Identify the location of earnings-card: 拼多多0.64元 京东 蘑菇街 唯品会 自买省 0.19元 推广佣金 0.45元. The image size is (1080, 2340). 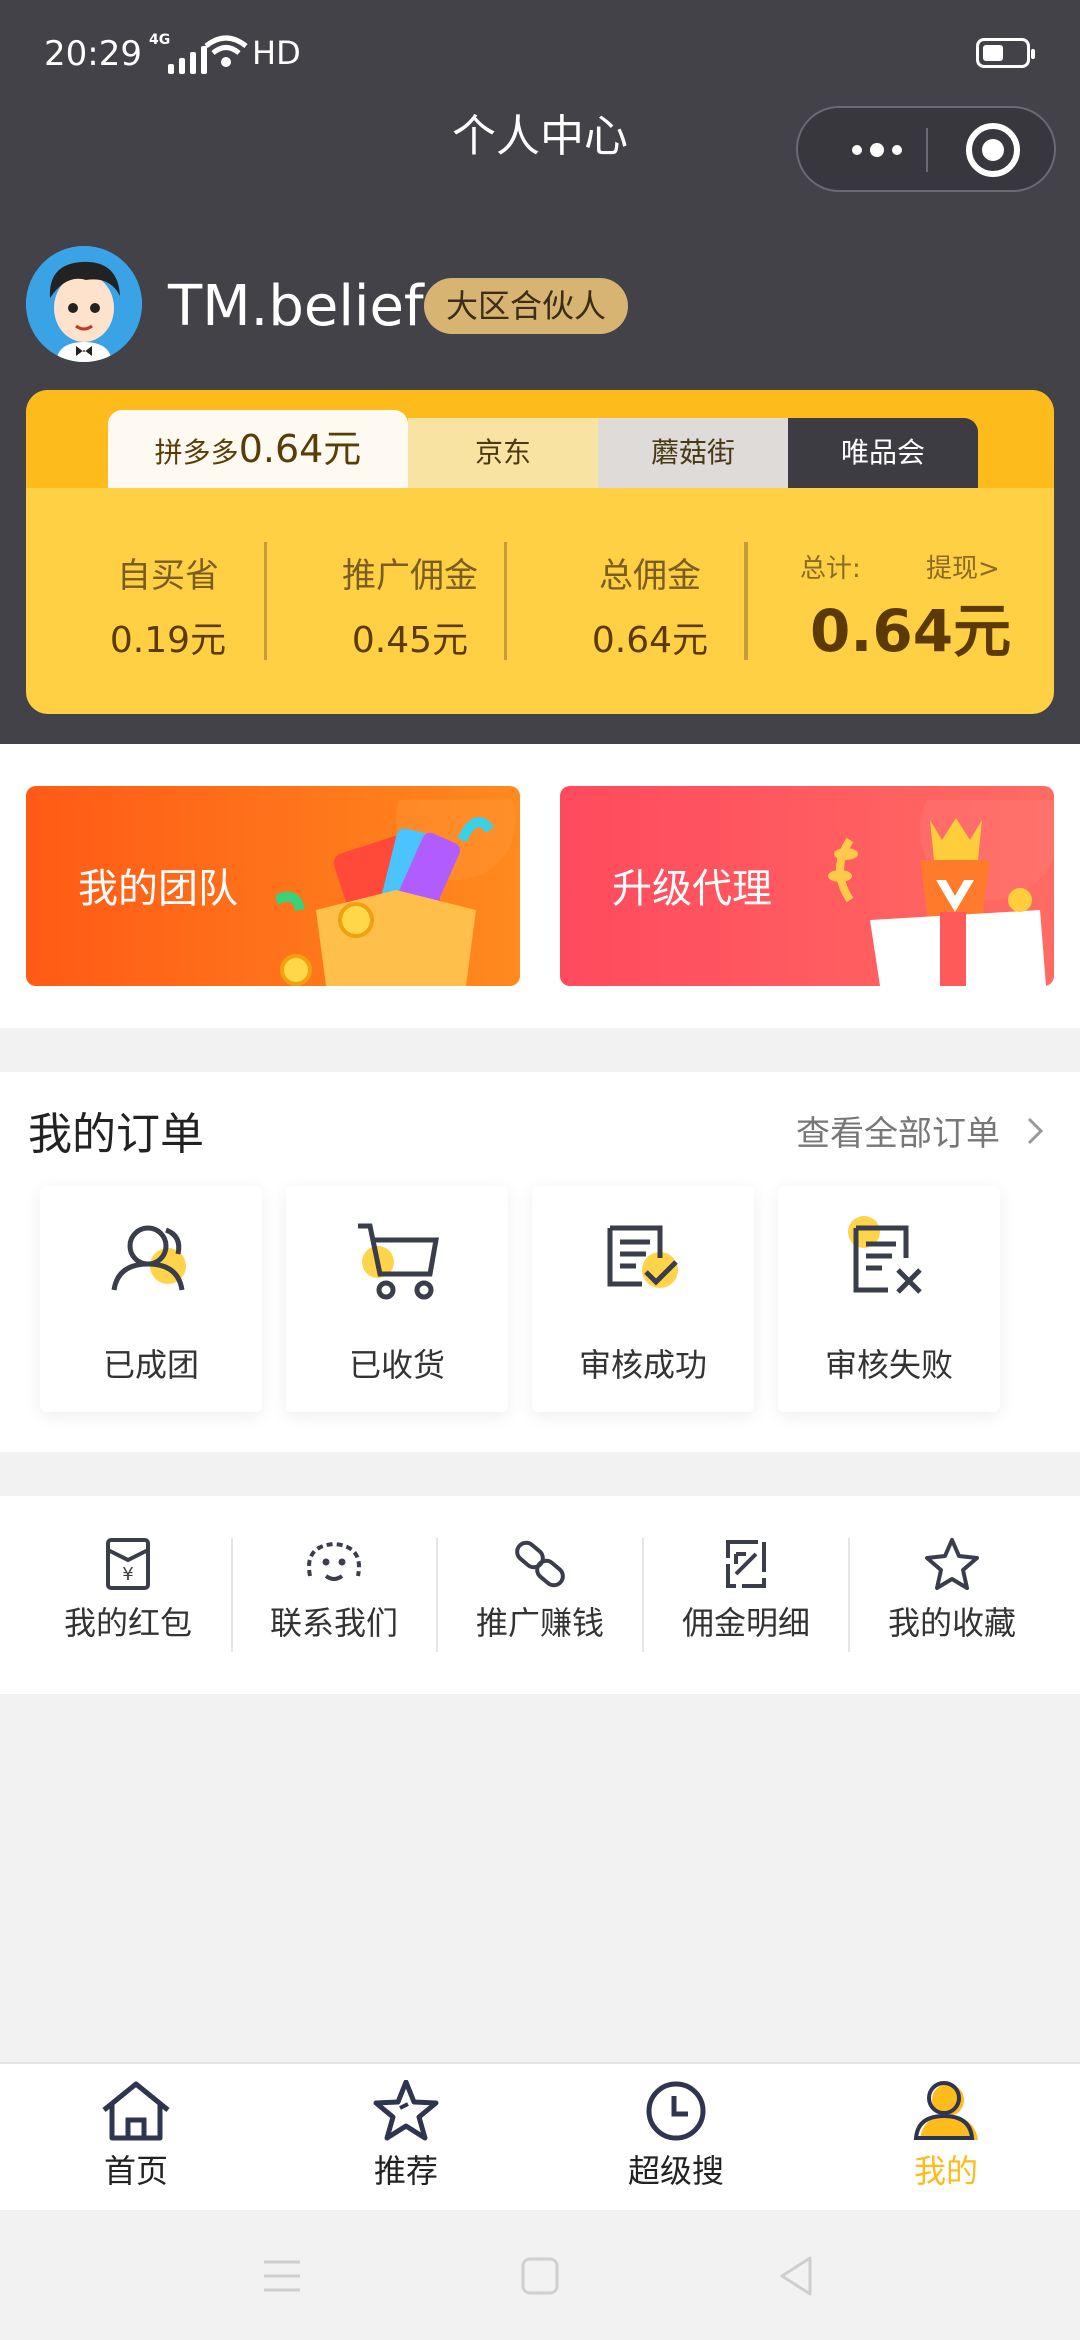
(540, 552).